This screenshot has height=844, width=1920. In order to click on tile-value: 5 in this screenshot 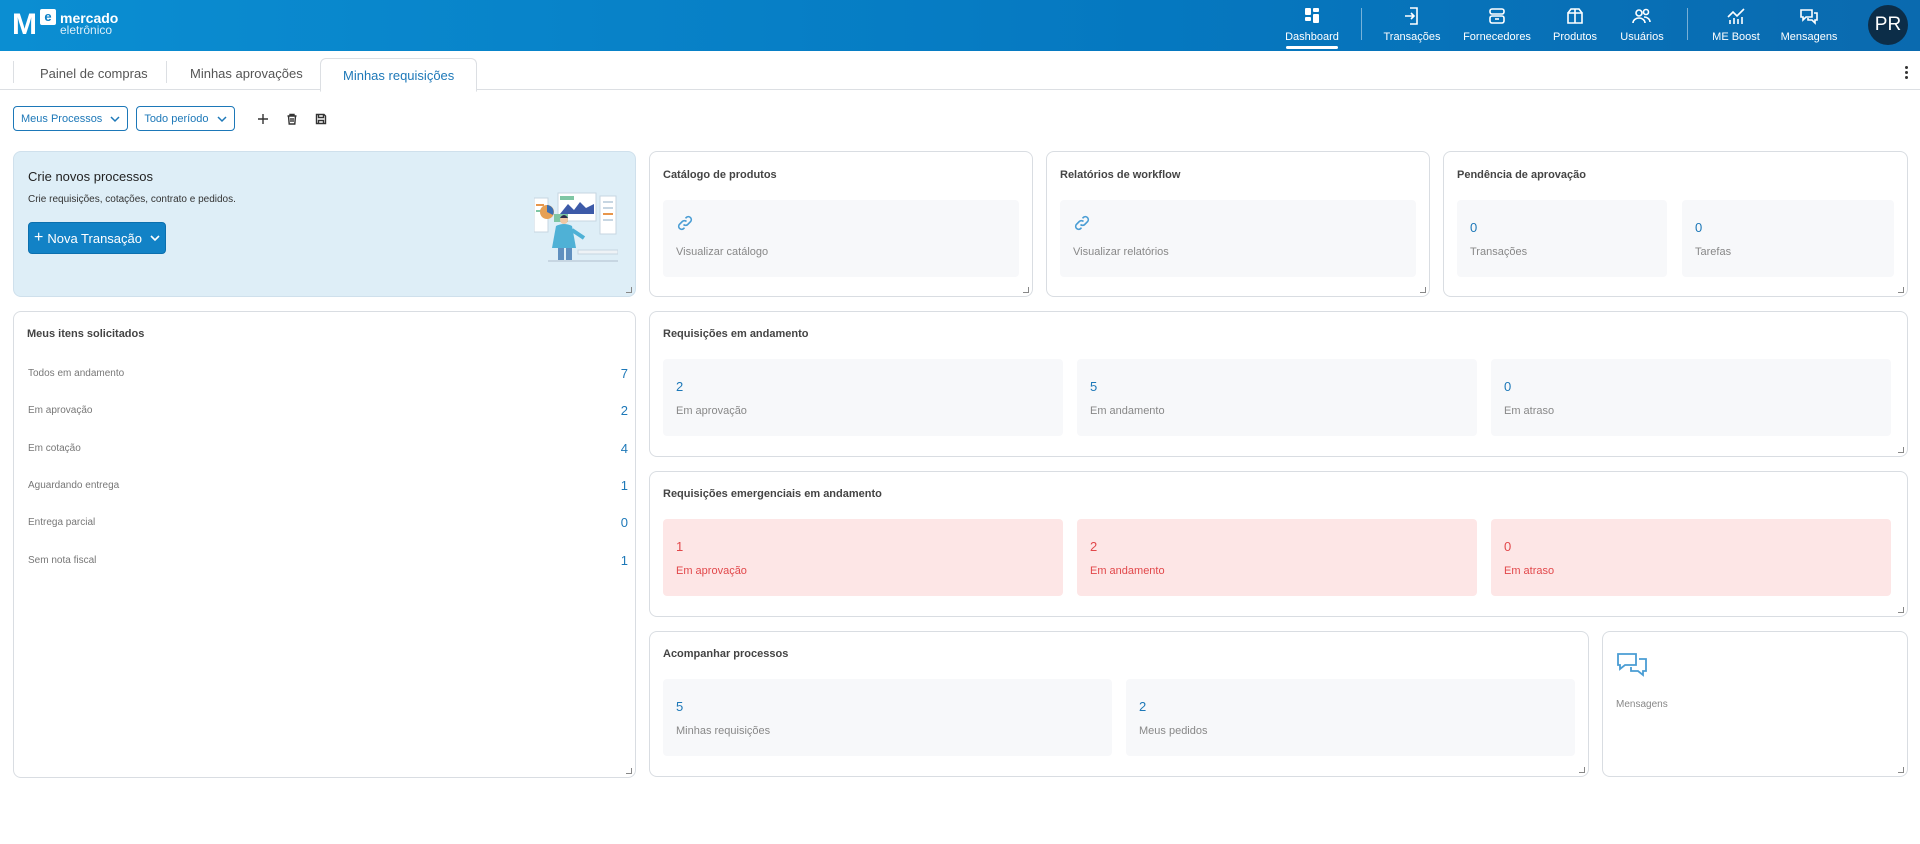, I will do `click(680, 706)`.